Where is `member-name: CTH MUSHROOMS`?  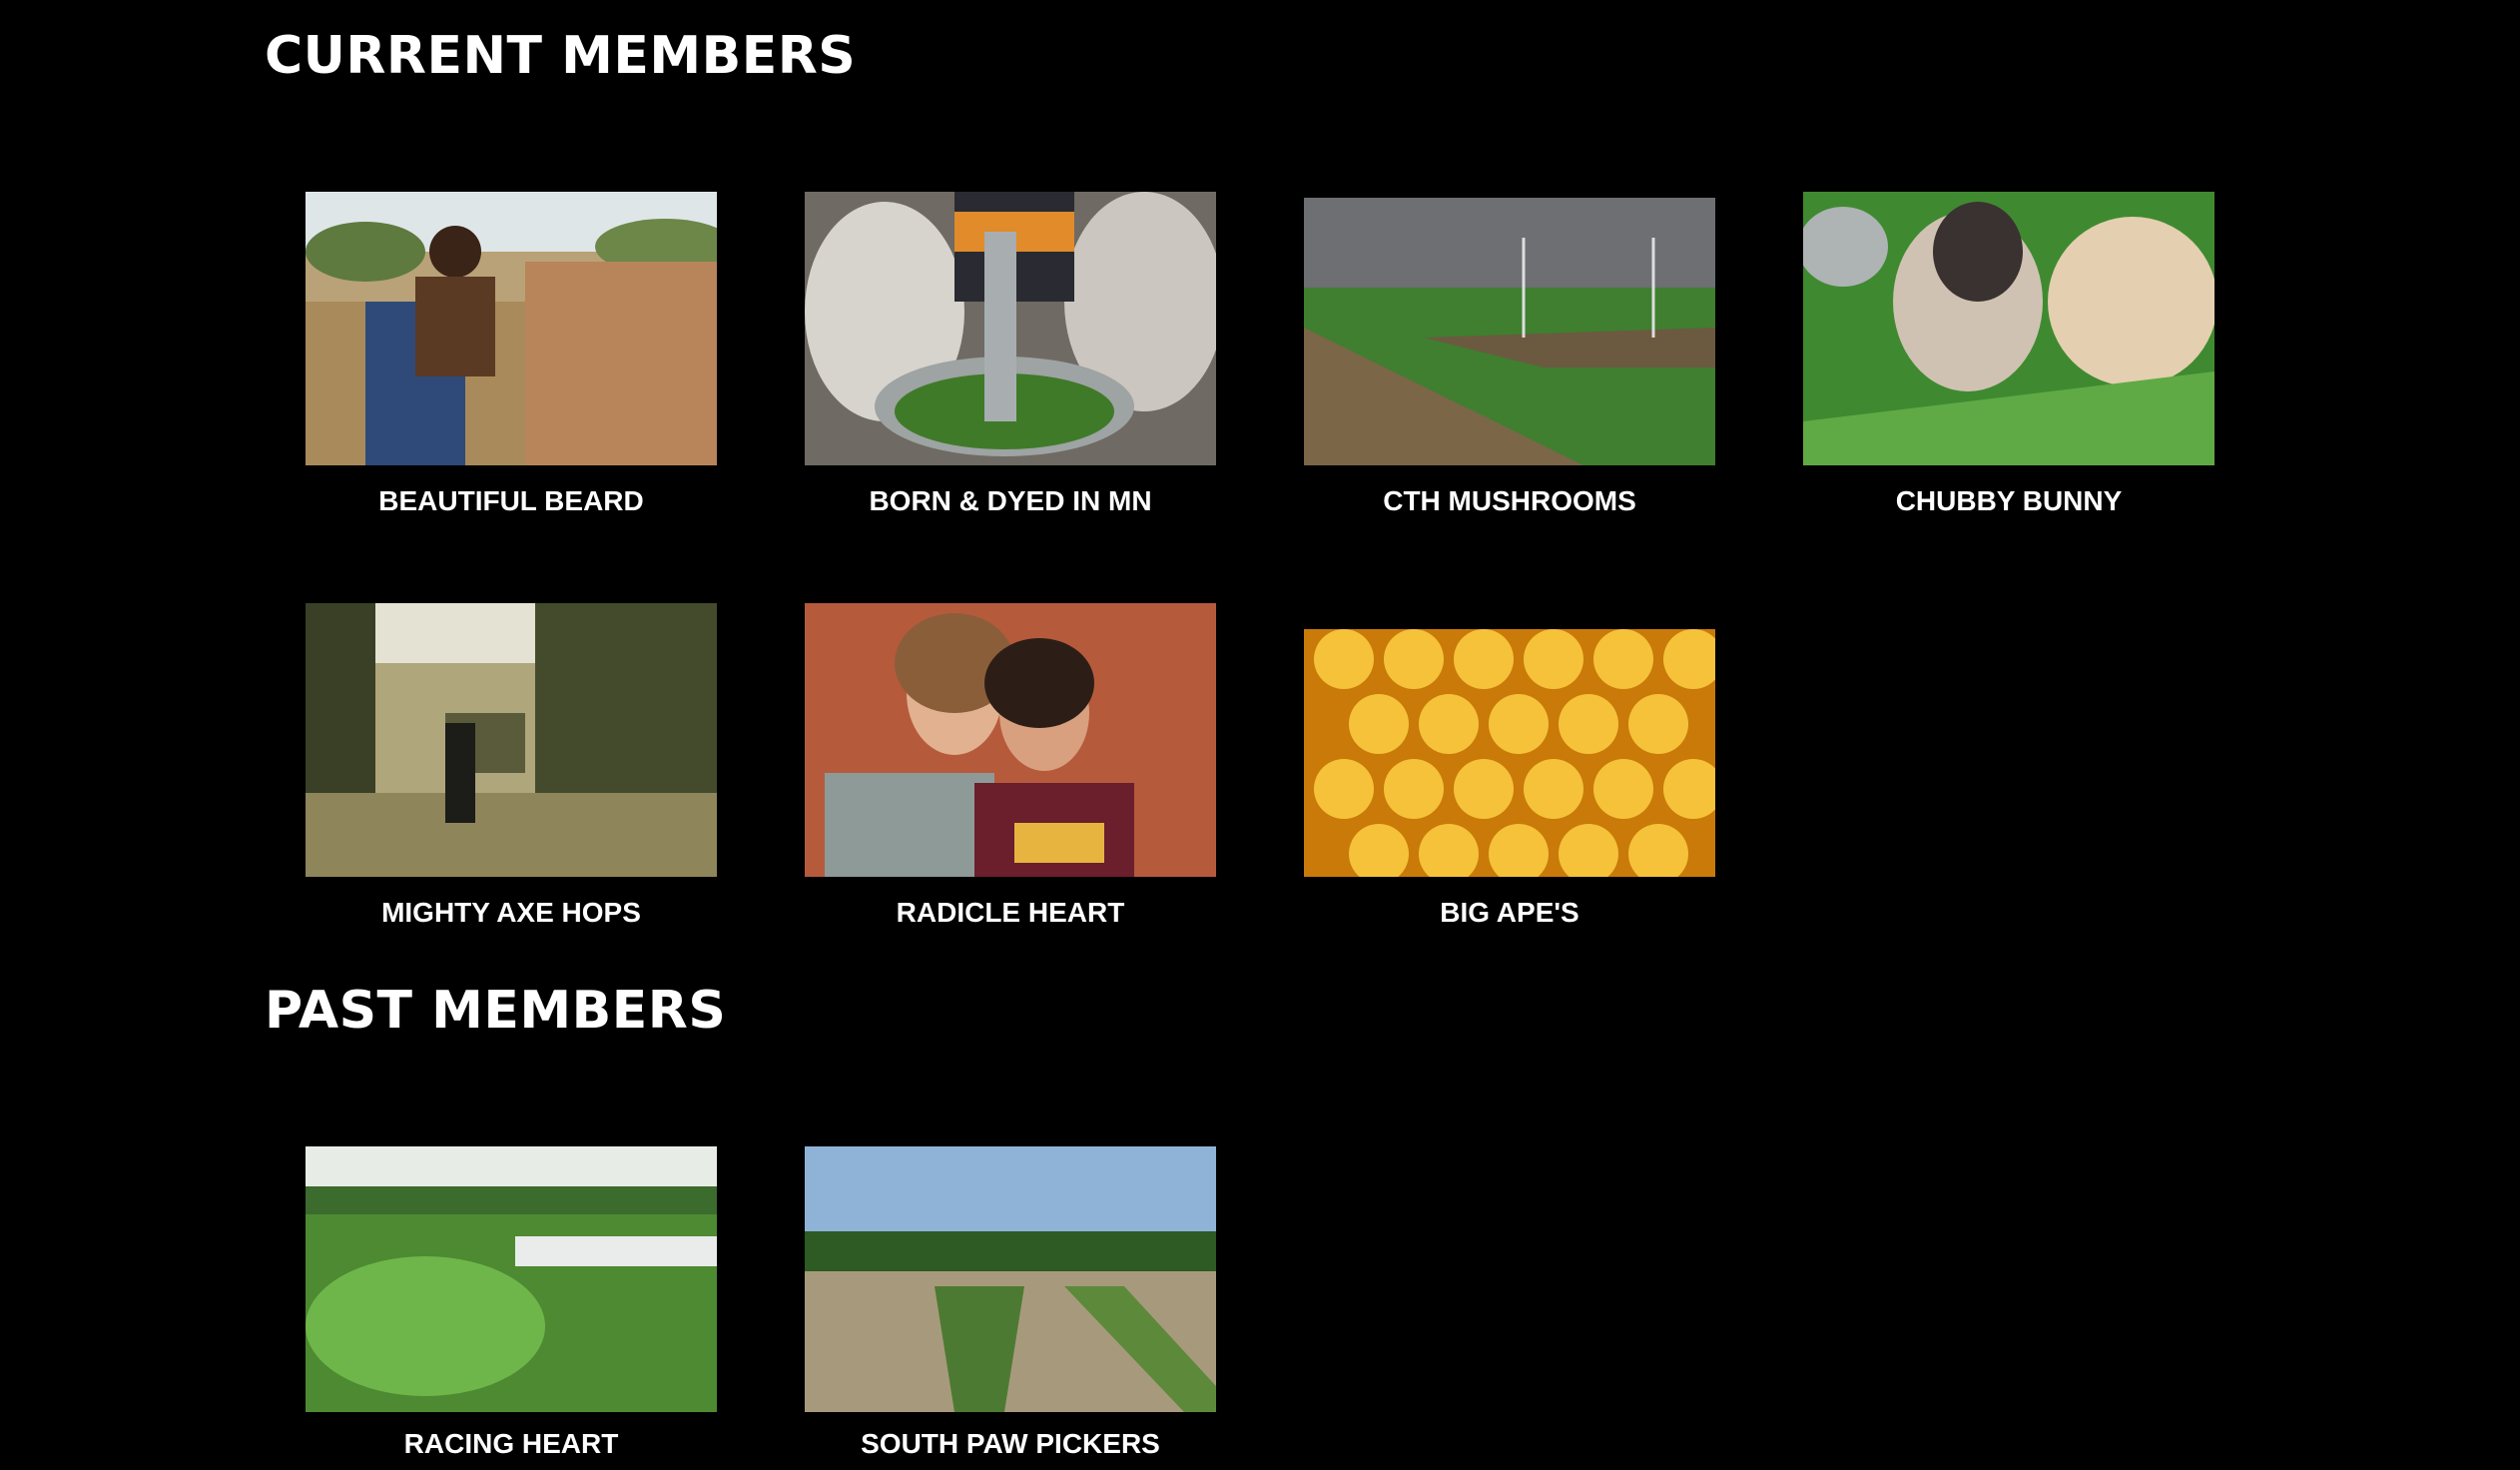
member-name: CTH MUSHROOMS is located at coordinates (1509, 501).